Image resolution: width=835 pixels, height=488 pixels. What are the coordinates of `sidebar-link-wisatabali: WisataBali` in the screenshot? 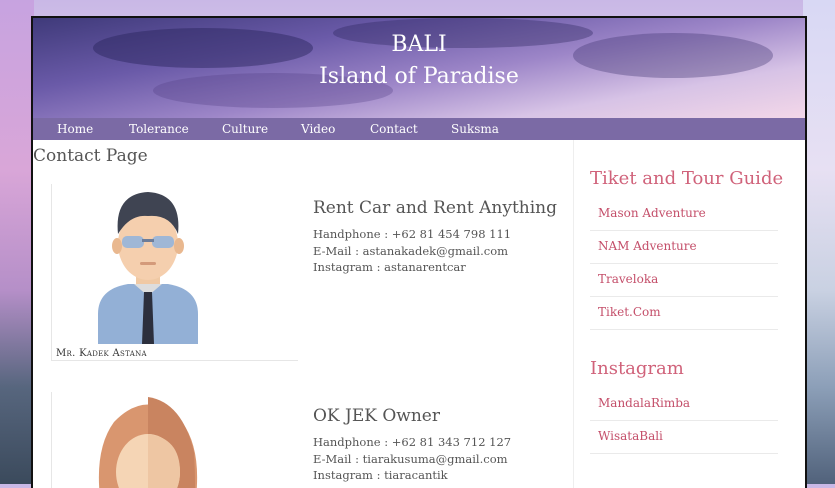 It's located at (684, 437).